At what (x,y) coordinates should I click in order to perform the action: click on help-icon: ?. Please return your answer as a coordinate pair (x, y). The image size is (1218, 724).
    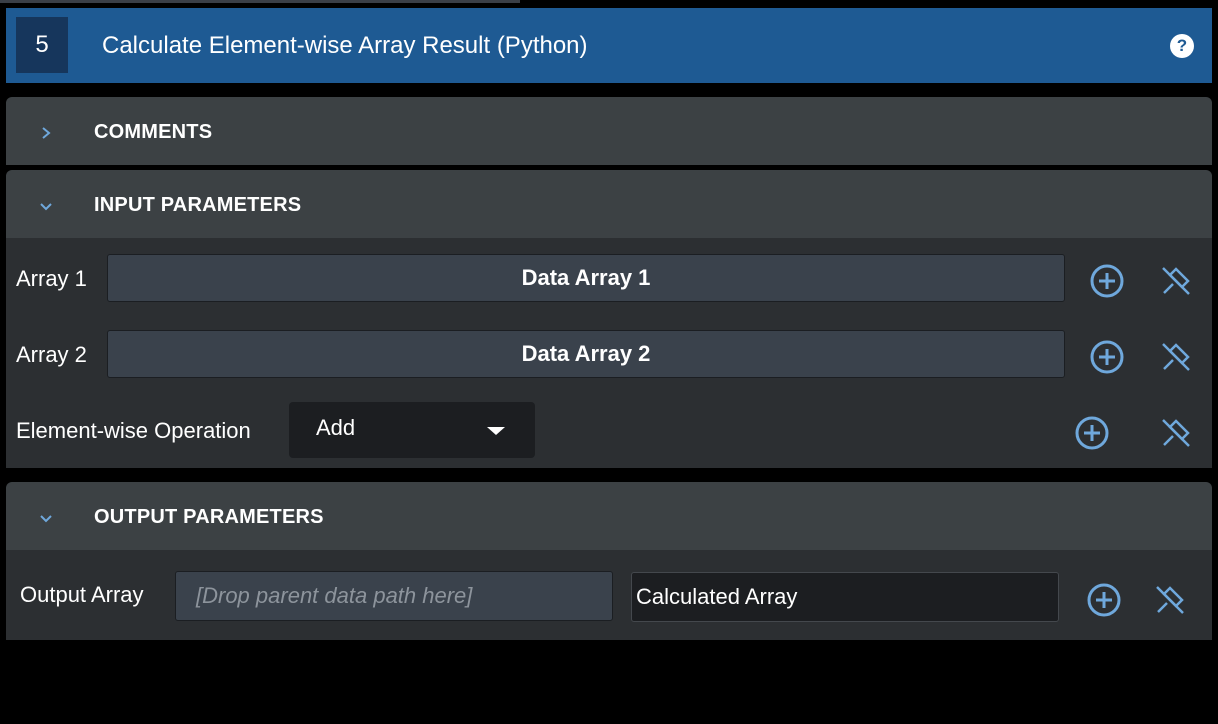
    Looking at the image, I should click on (1182, 46).